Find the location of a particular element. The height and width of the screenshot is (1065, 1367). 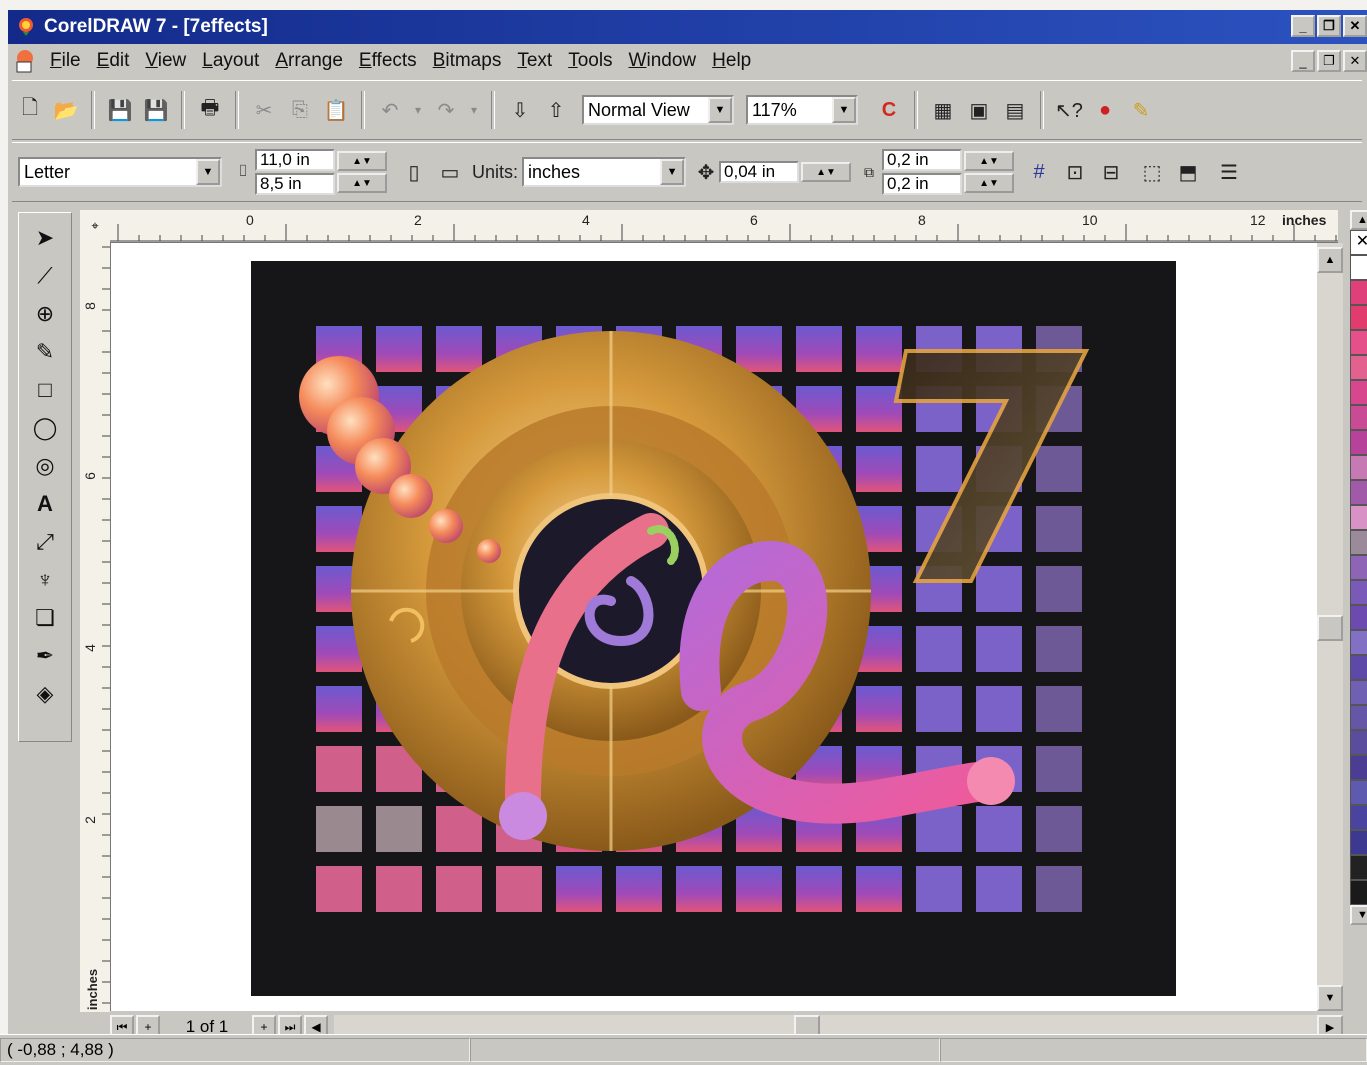

tutor-apple-icon: ● is located at coordinates (1105, 110).